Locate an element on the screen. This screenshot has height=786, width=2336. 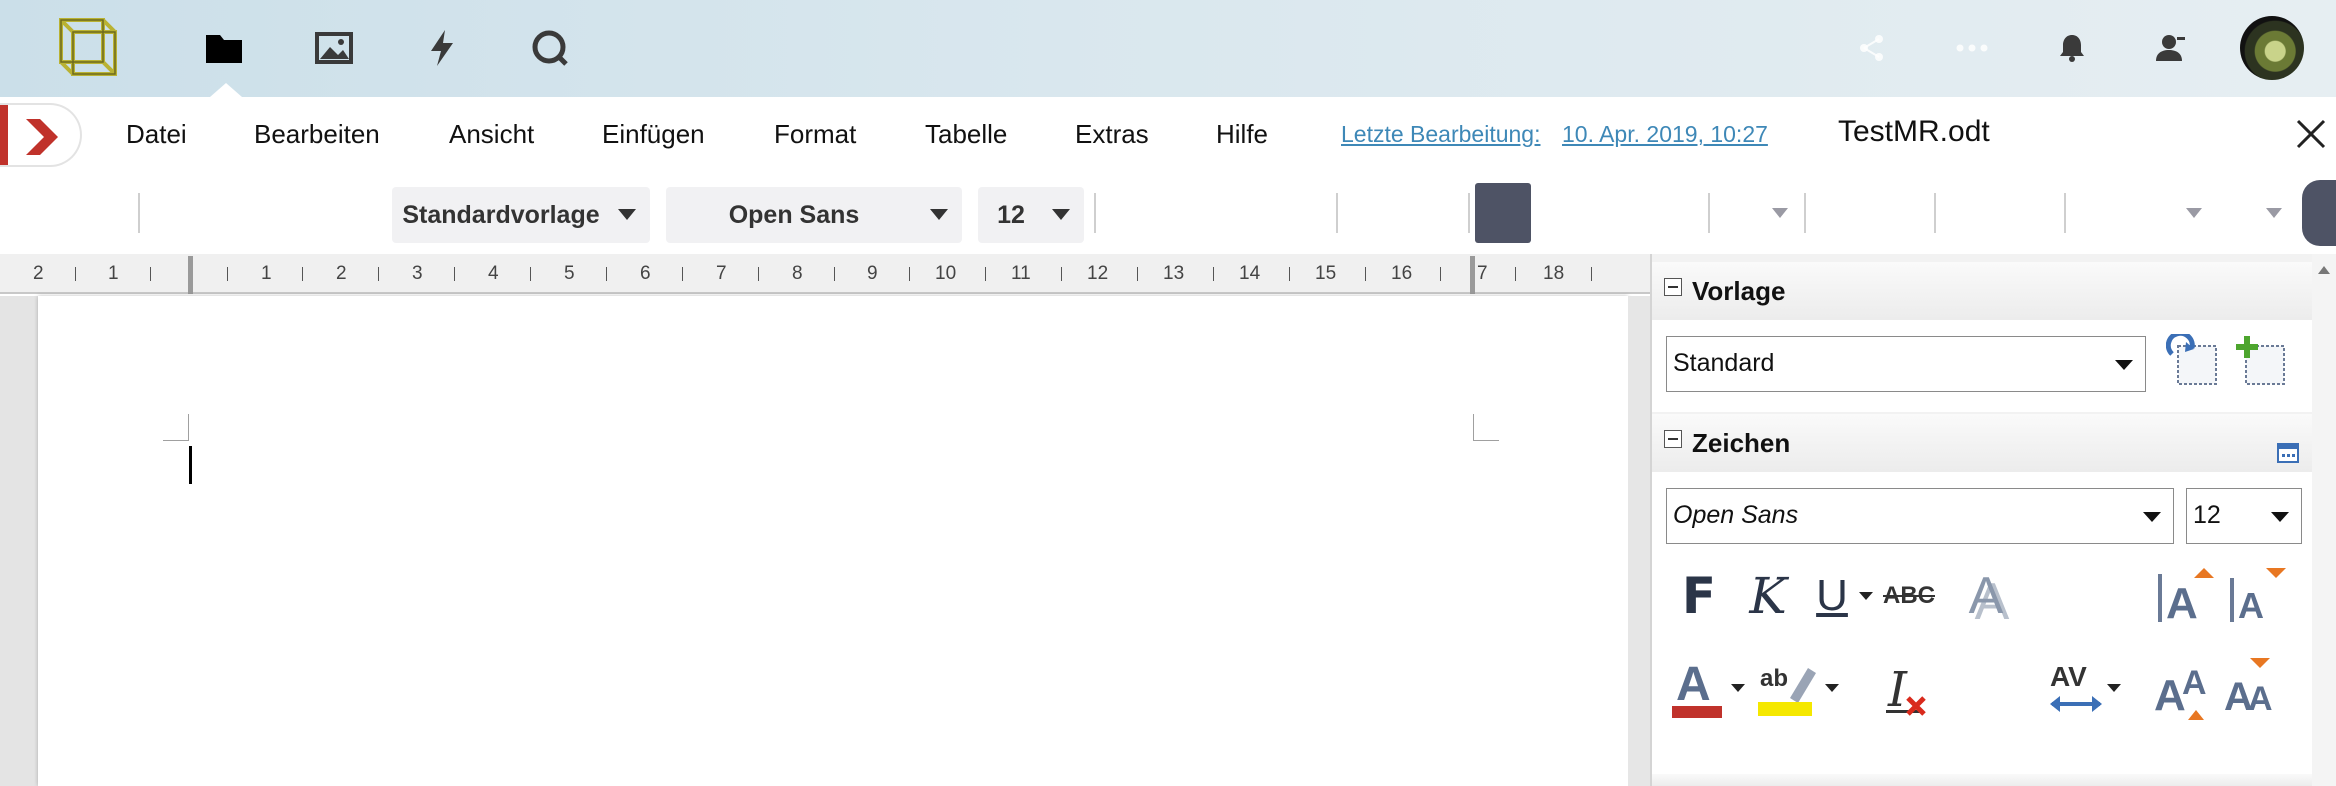
ruler-mark: 14 is located at coordinates (1250, 273).